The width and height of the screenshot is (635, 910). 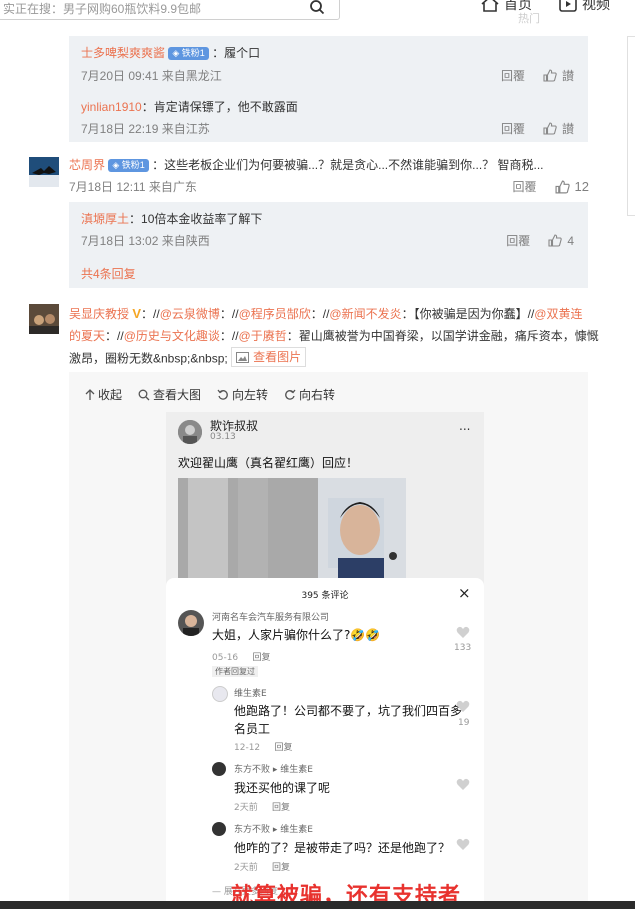 I want to click on view-large-button: 查看大图, so click(x=169, y=394).